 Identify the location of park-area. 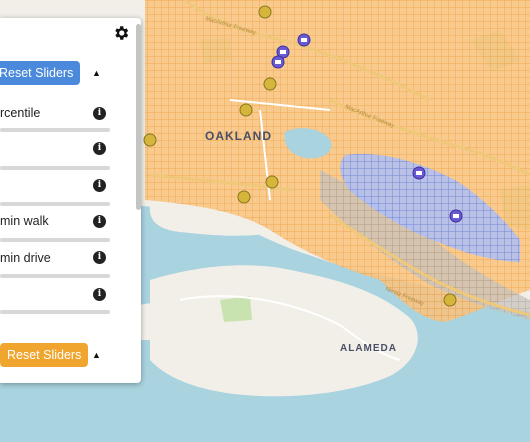
(236, 309).